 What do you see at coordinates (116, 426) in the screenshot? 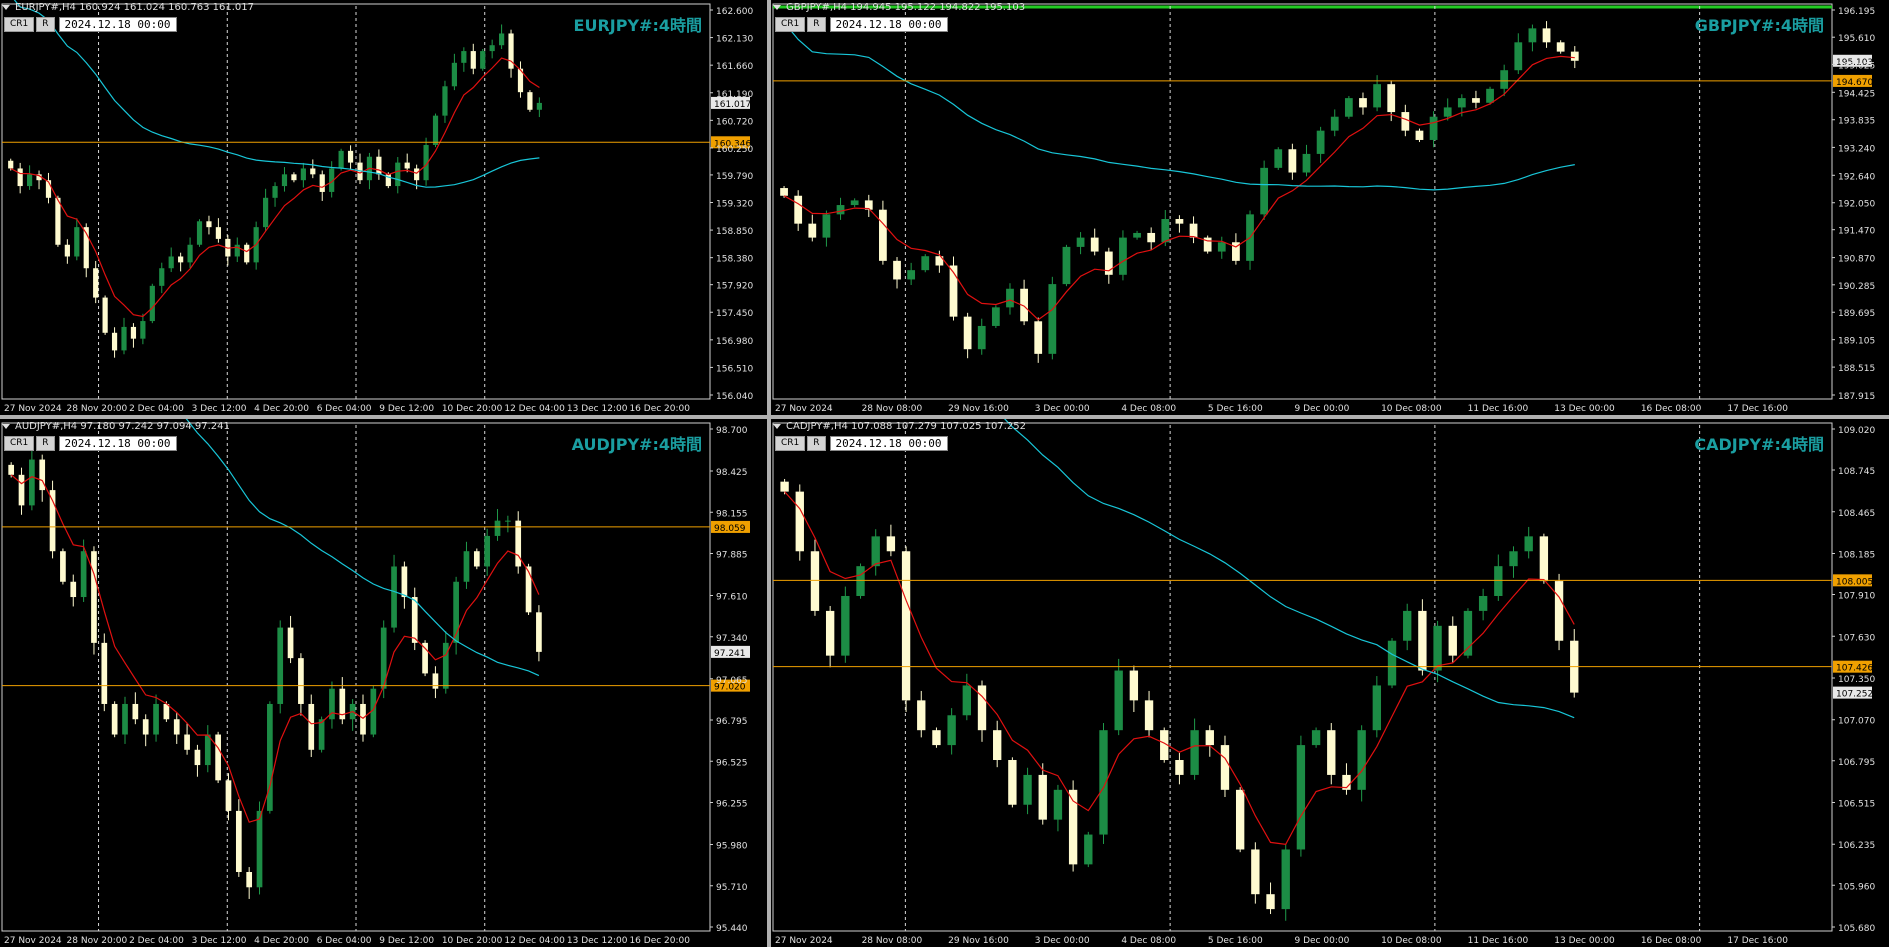
I see `symbol-header: AUDJPY#,H4 97.180 97.242 97.094 97.241` at bounding box center [116, 426].